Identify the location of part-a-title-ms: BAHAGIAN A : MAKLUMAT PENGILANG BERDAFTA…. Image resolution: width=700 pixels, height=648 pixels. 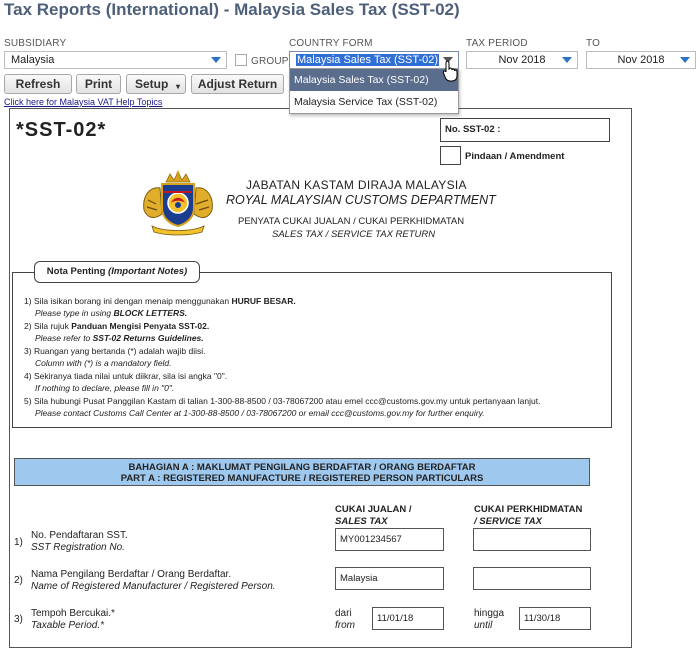
(302, 467).